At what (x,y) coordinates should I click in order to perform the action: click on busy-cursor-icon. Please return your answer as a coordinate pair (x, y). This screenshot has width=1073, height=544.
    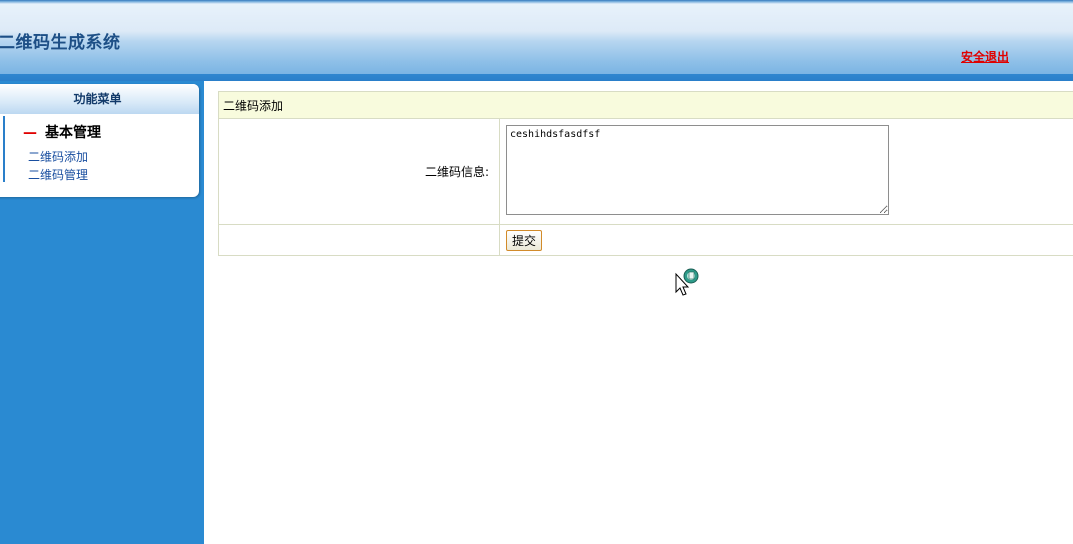
    Looking at the image, I should click on (687, 282).